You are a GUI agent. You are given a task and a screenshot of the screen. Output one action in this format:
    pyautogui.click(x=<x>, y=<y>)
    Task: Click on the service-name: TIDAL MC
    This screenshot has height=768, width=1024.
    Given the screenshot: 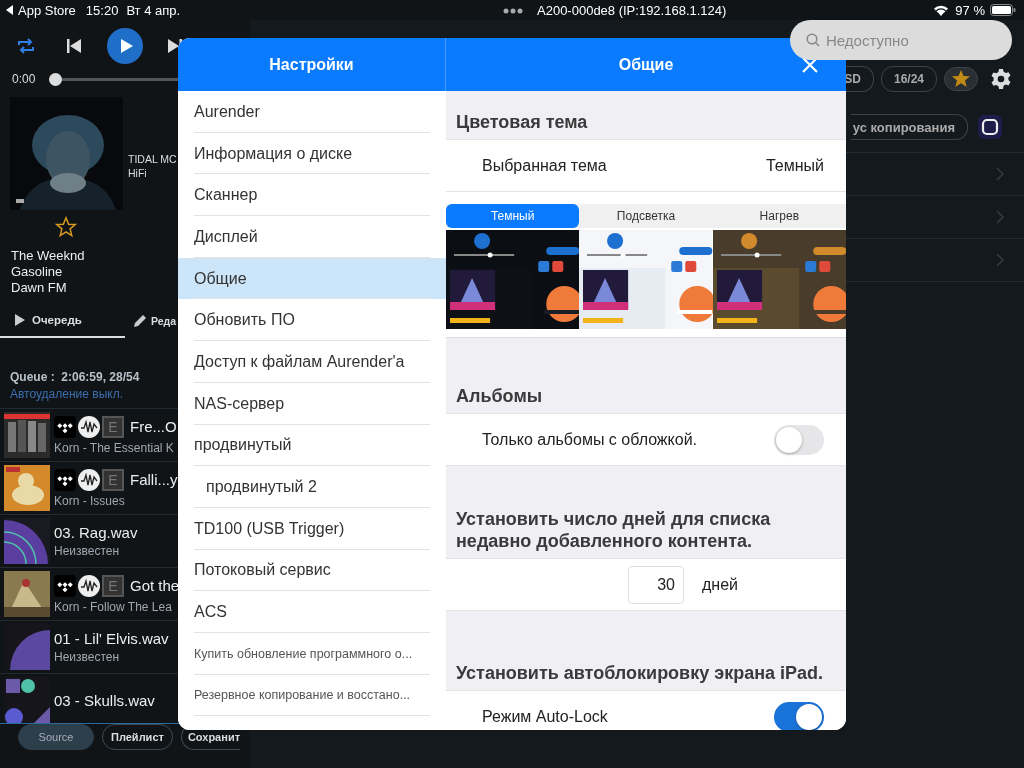 What is the action you would take?
    pyautogui.click(x=152, y=159)
    